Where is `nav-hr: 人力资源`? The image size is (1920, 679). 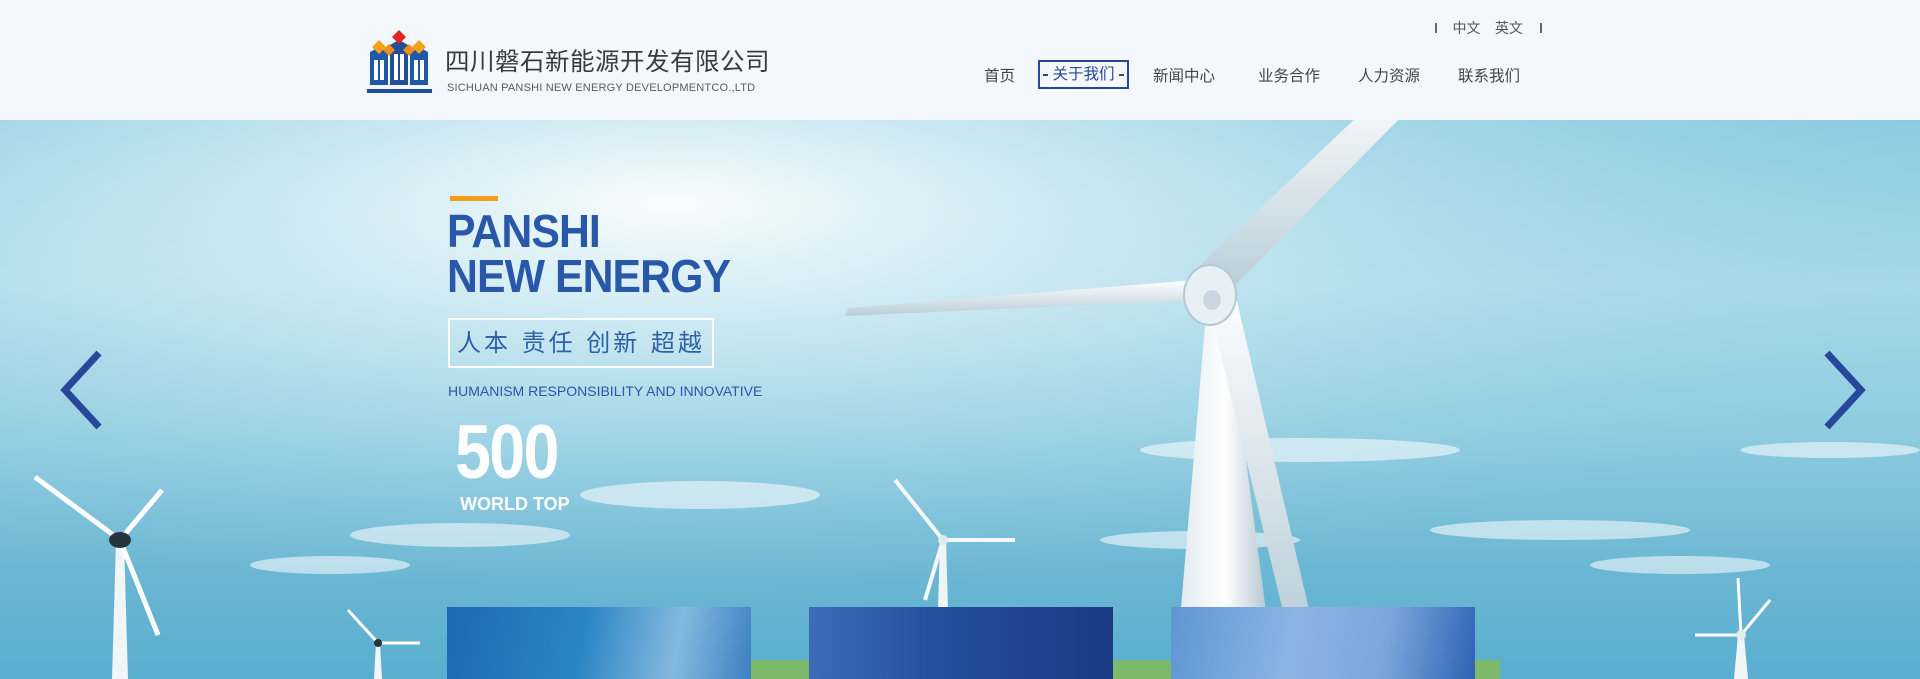 nav-hr: 人力资源 is located at coordinates (1389, 76).